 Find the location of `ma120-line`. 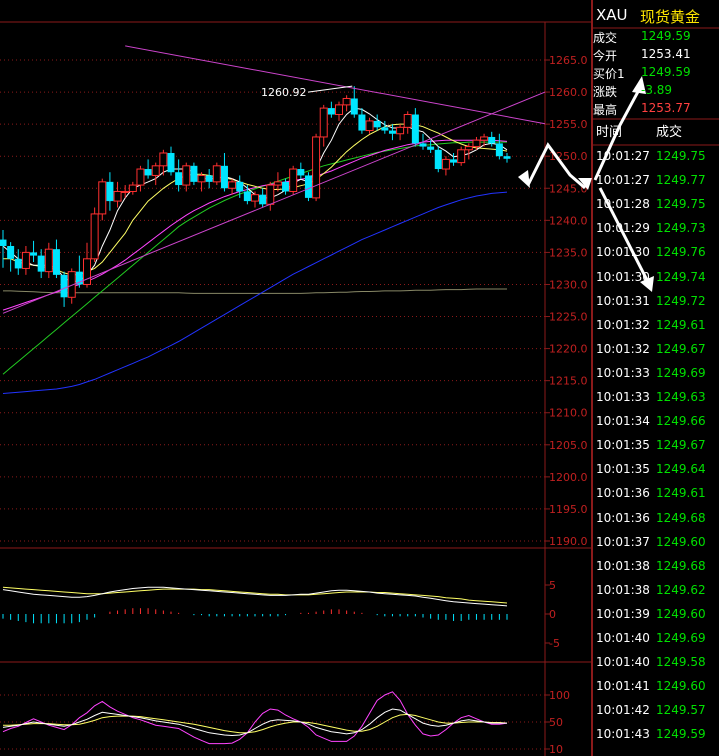

ma120-line is located at coordinates (255, 291).